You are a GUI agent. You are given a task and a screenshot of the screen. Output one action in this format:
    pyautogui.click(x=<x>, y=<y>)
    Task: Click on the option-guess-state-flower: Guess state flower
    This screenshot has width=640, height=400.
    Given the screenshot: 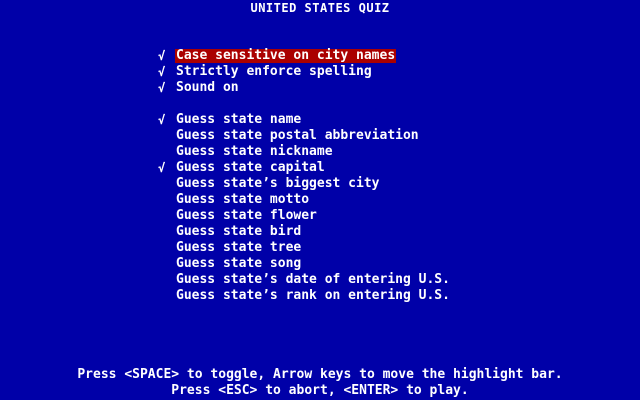 What is the action you would take?
    pyautogui.click(x=304, y=216)
    